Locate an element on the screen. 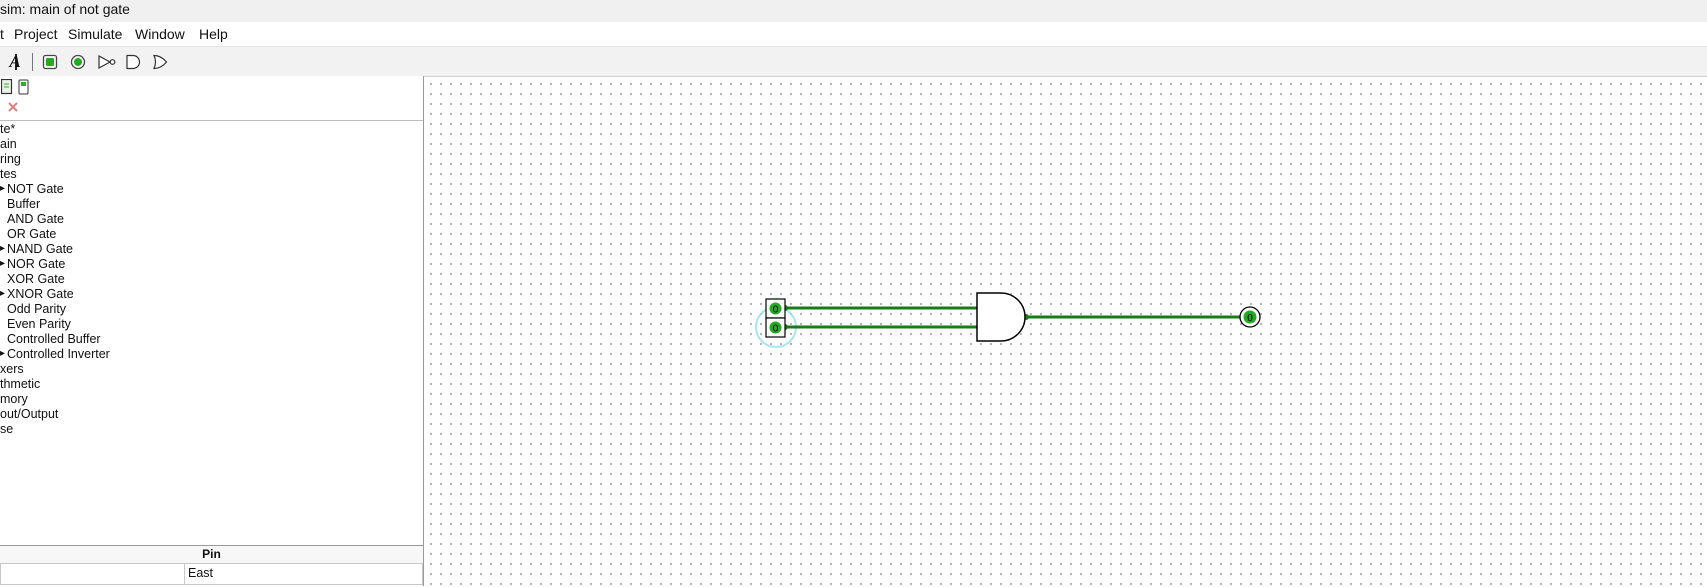 This screenshot has height=587, width=1707. tree-item-label: Odd Parity is located at coordinates (37, 309).